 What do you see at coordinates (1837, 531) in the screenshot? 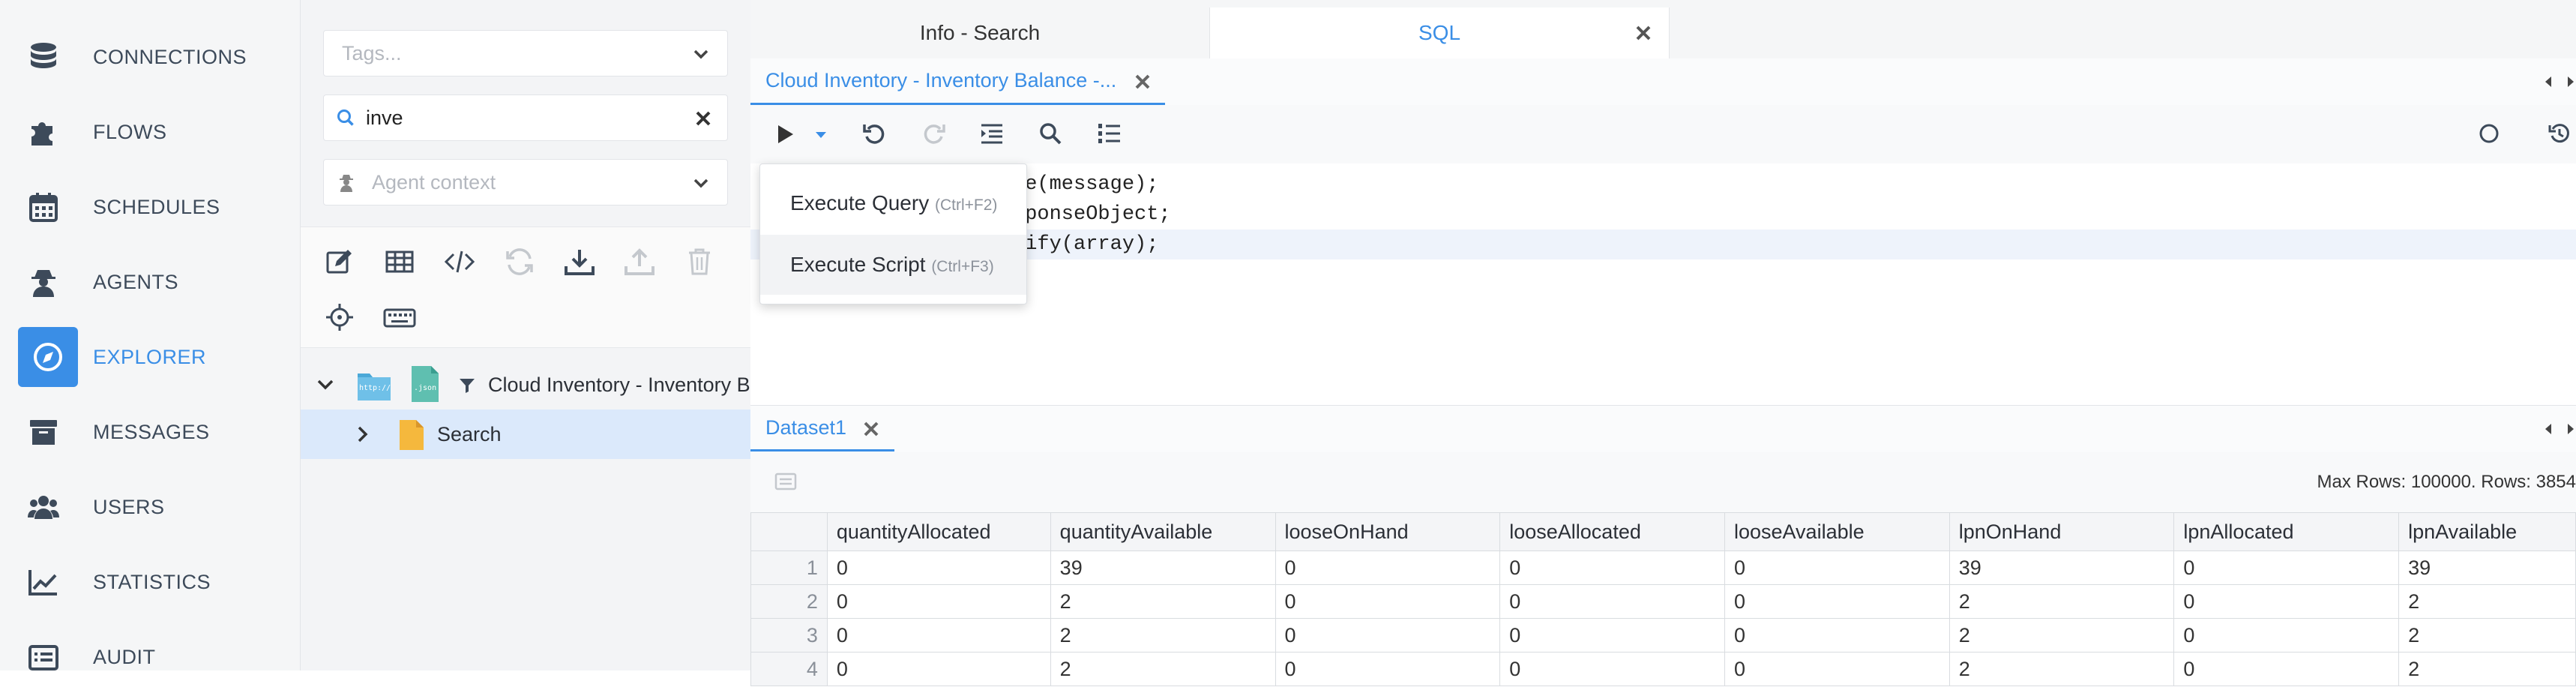
I see `column-header: looseAvailable` at bounding box center [1837, 531].